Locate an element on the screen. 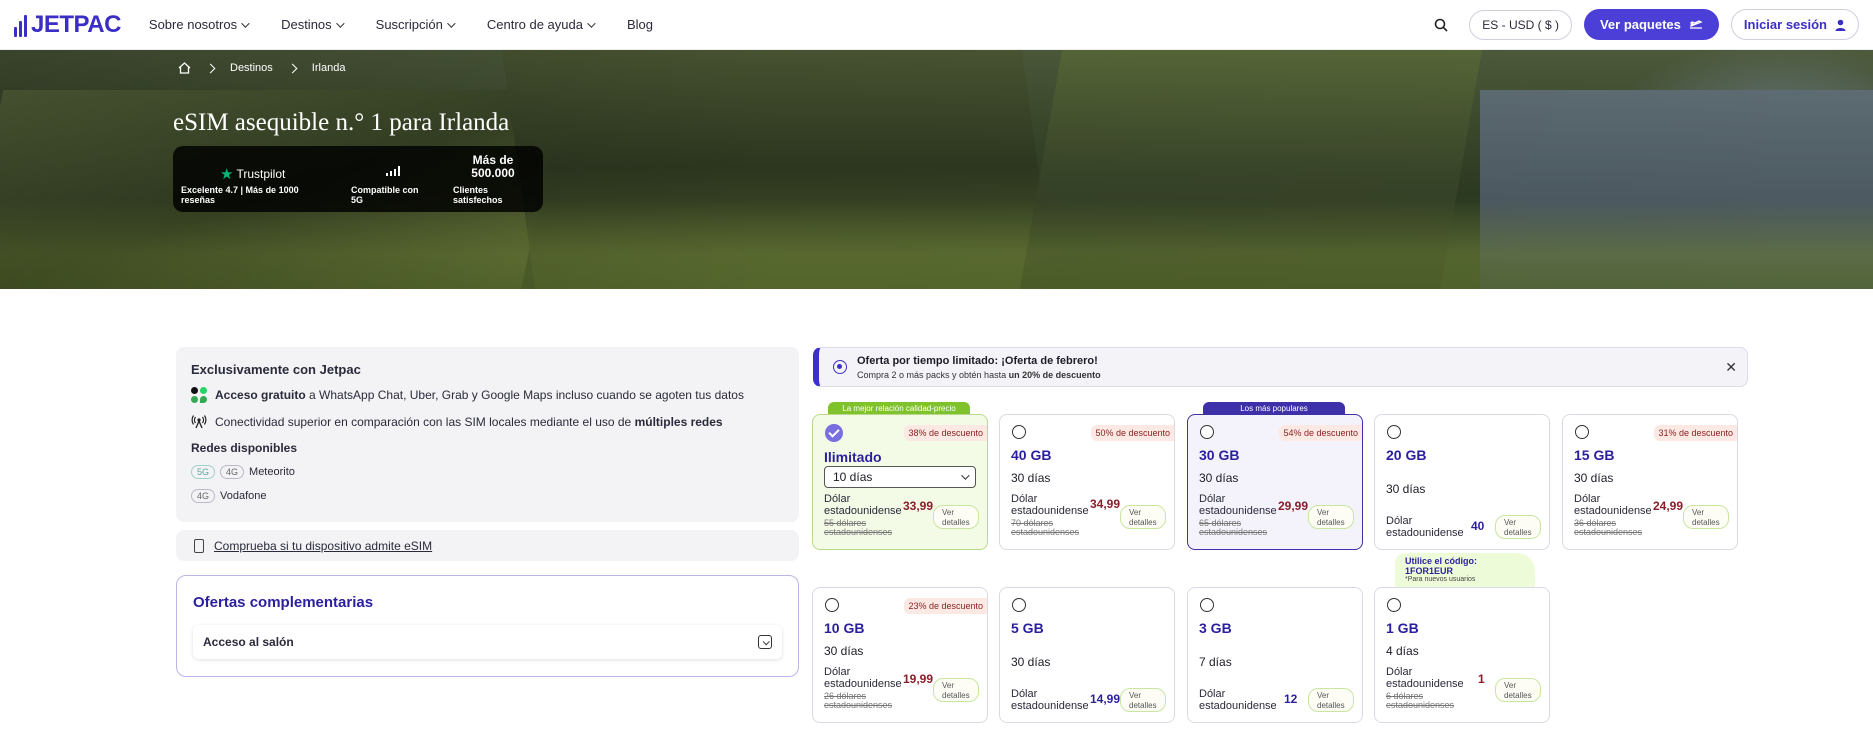 This screenshot has width=1873, height=732. nav-blog: Blog is located at coordinates (640, 24).